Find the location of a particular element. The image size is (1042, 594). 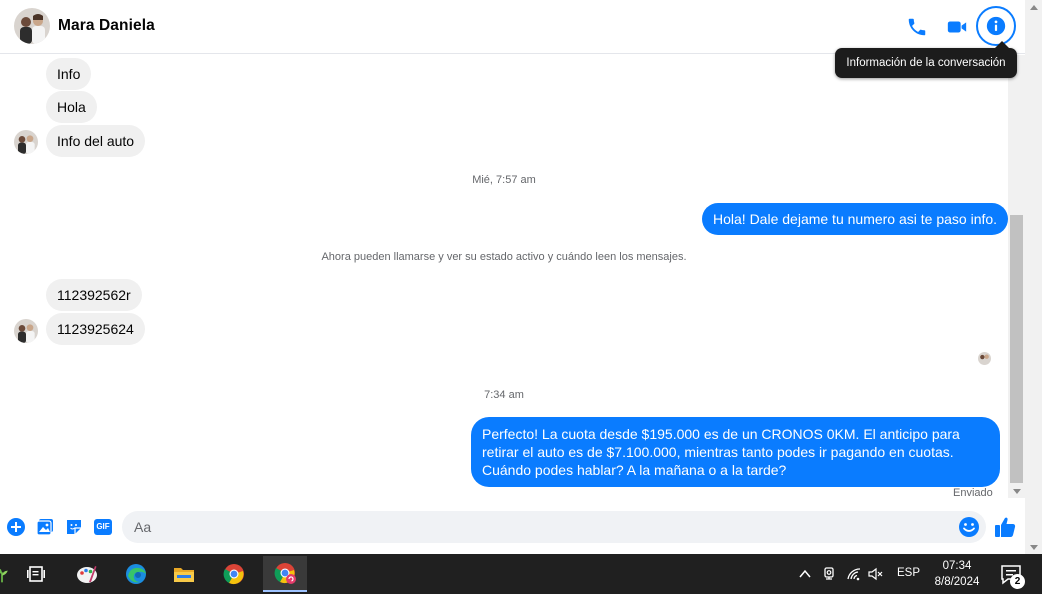

incoming-message: 1123925624 is located at coordinates (95, 329).